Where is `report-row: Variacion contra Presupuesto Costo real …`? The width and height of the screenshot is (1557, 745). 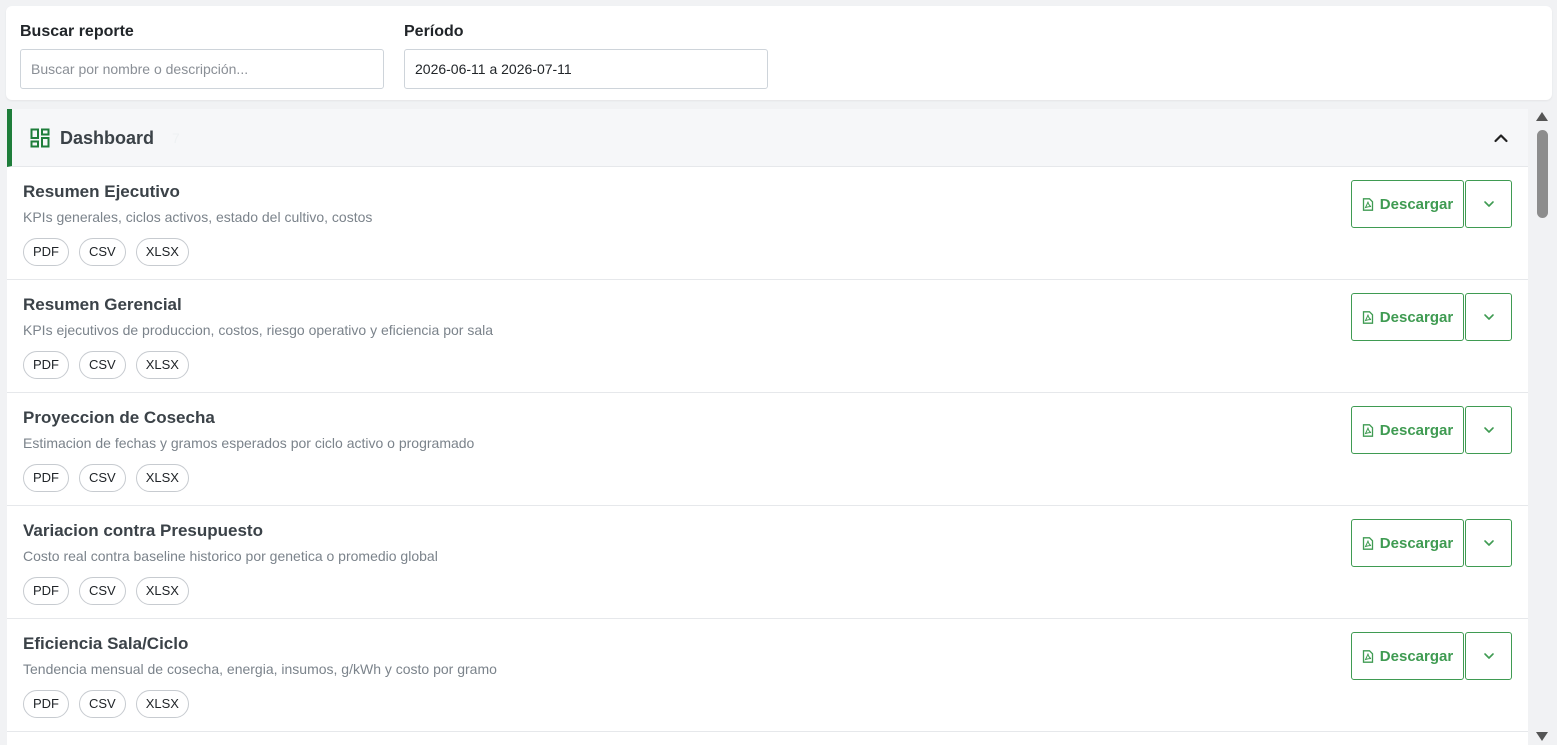 report-row: Variacion contra Presupuesto Costo real … is located at coordinates (767, 562).